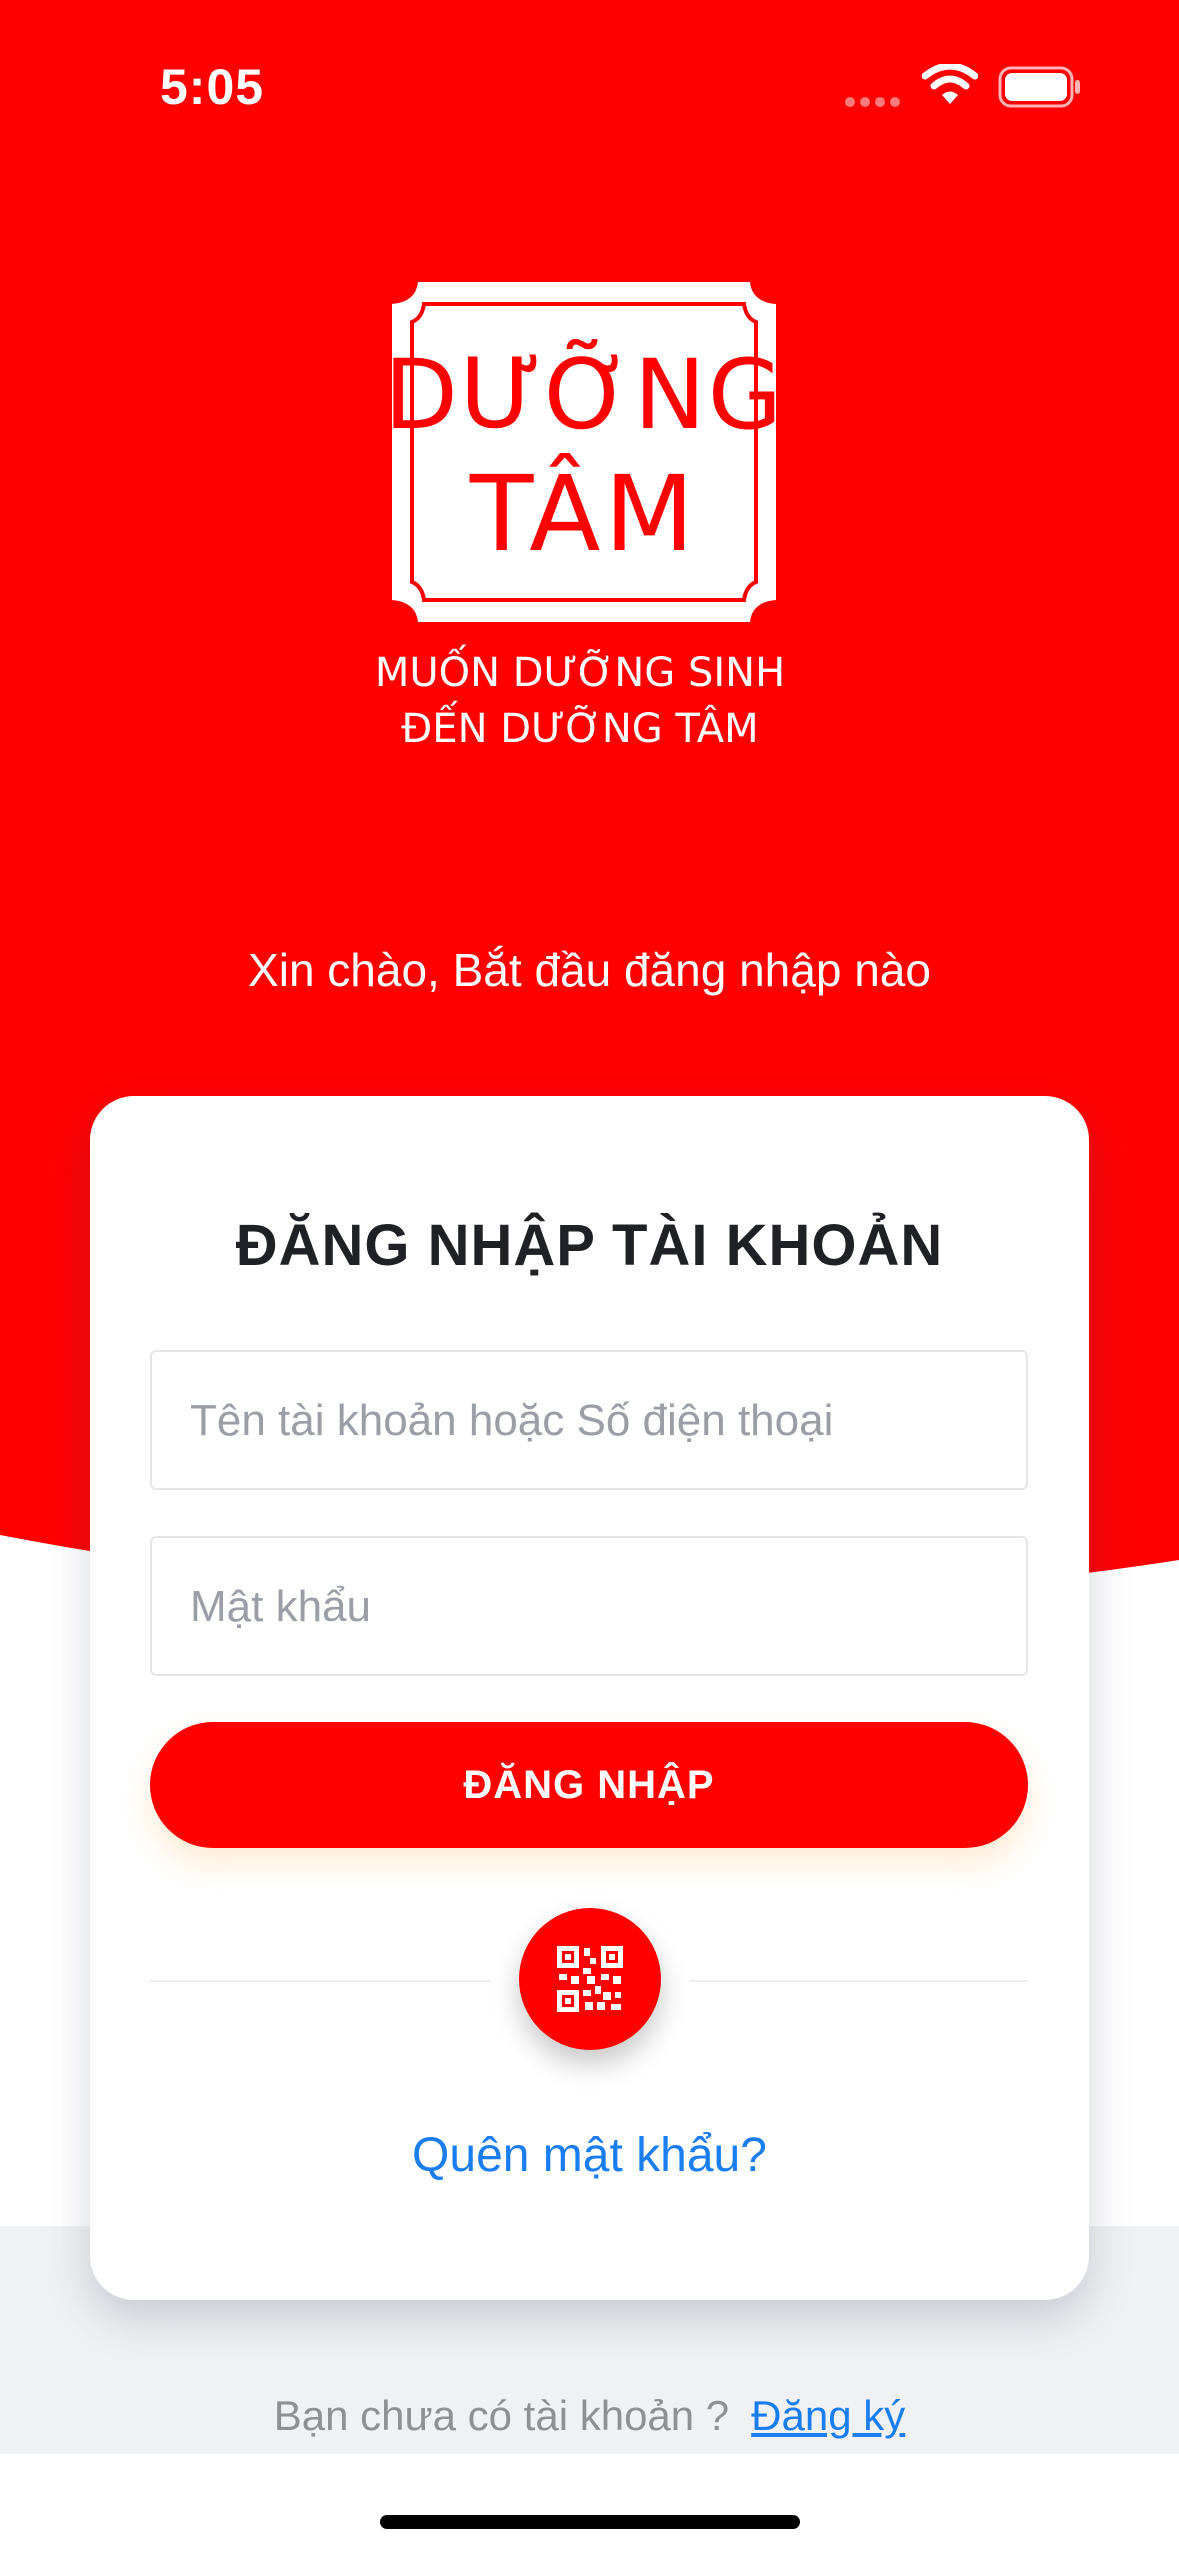 This screenshot has height=2556, width=1179. What do you see at coordinates (1039, 87) in the screenshot?
I see `battery-icon` at bounding box center [1039, 87].